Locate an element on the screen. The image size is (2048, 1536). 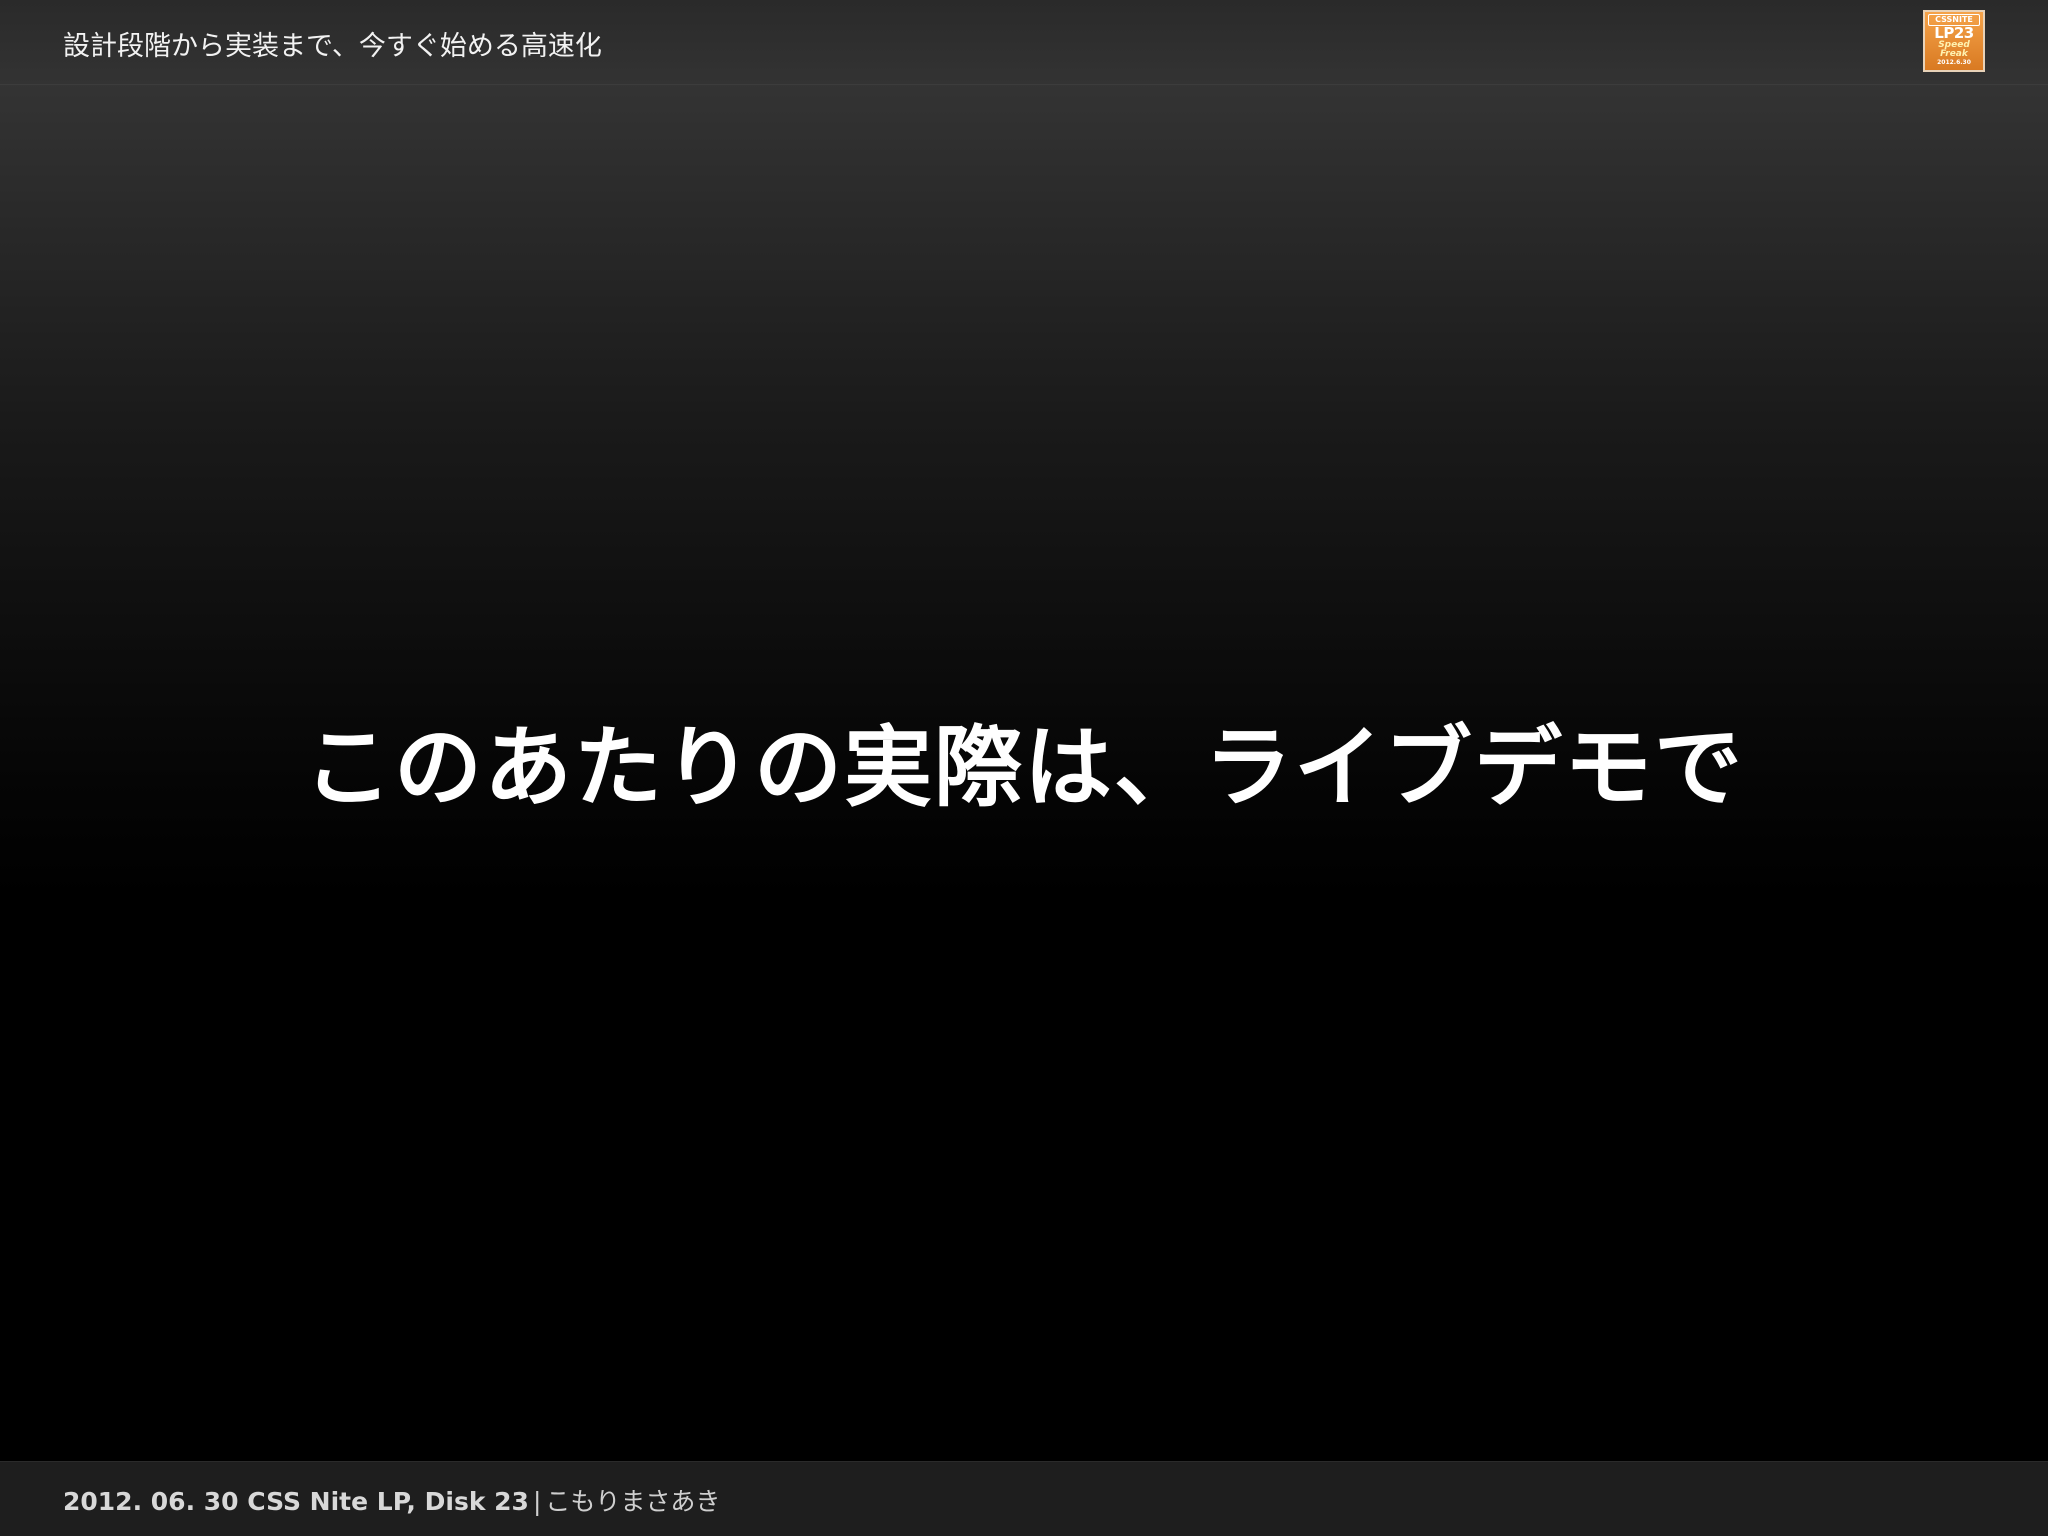
logo-text-freak: Freak is located at coordinates (1954, 54).